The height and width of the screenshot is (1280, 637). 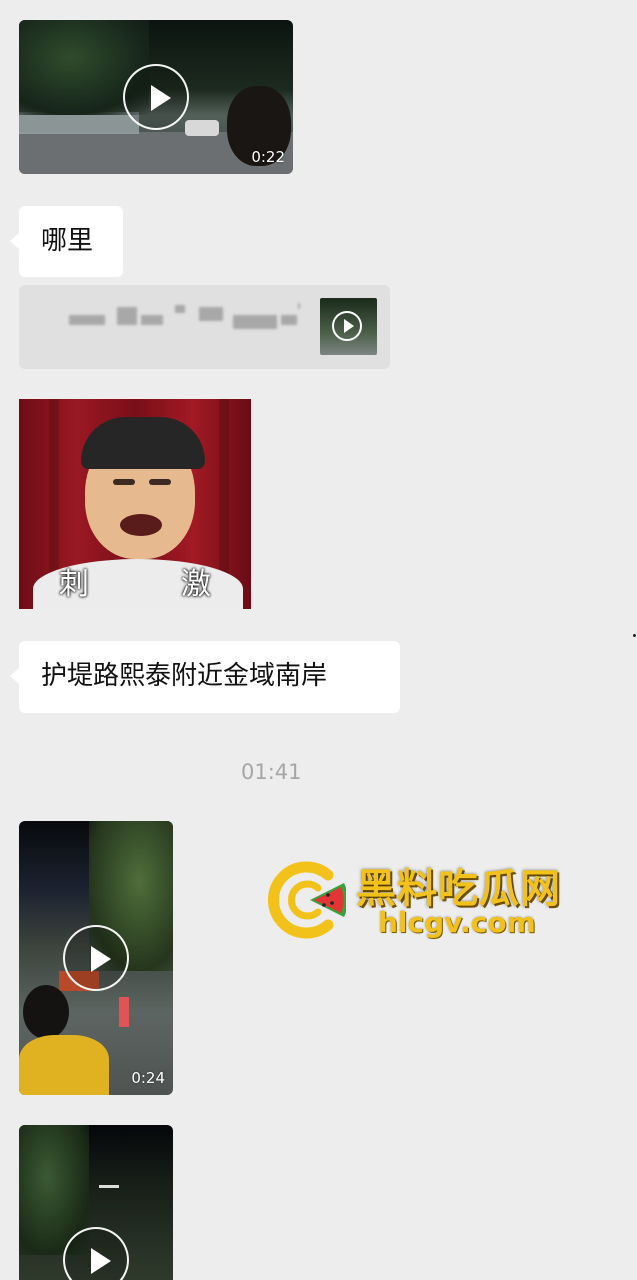 I want to click on video-duration: 0:24, so click(x=148, y=1078).